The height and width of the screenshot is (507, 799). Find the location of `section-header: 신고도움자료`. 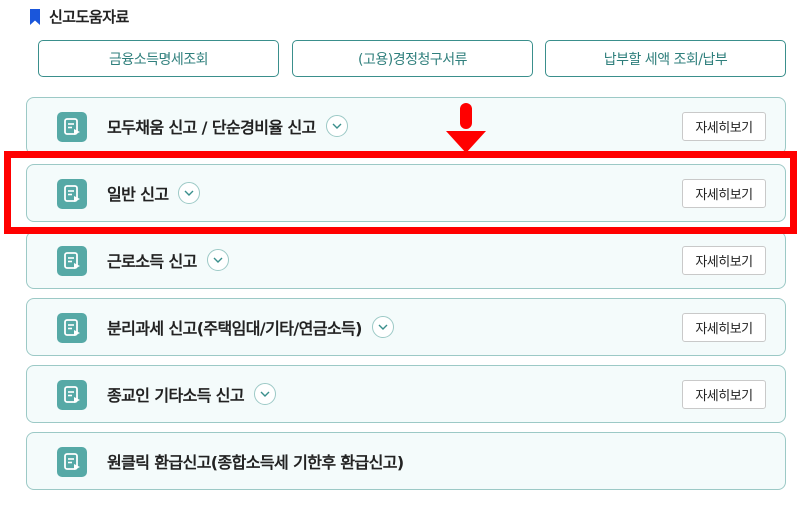

section-header: 신고도움자료 is located at coordinates (79, 16).